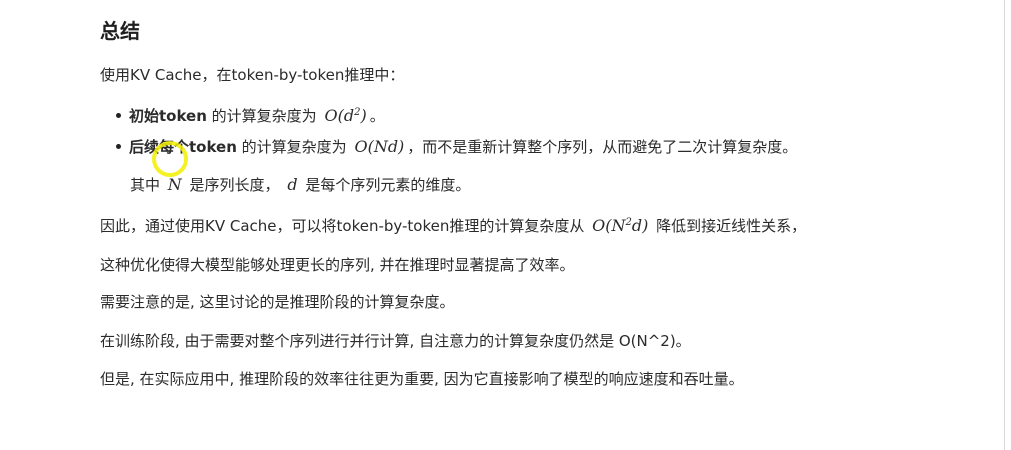  What do you see at coordinates (385, 185) in the screenshot?
I see `note-suffix: 是每个序列元素的维度。` at bounding box center [385, 185].